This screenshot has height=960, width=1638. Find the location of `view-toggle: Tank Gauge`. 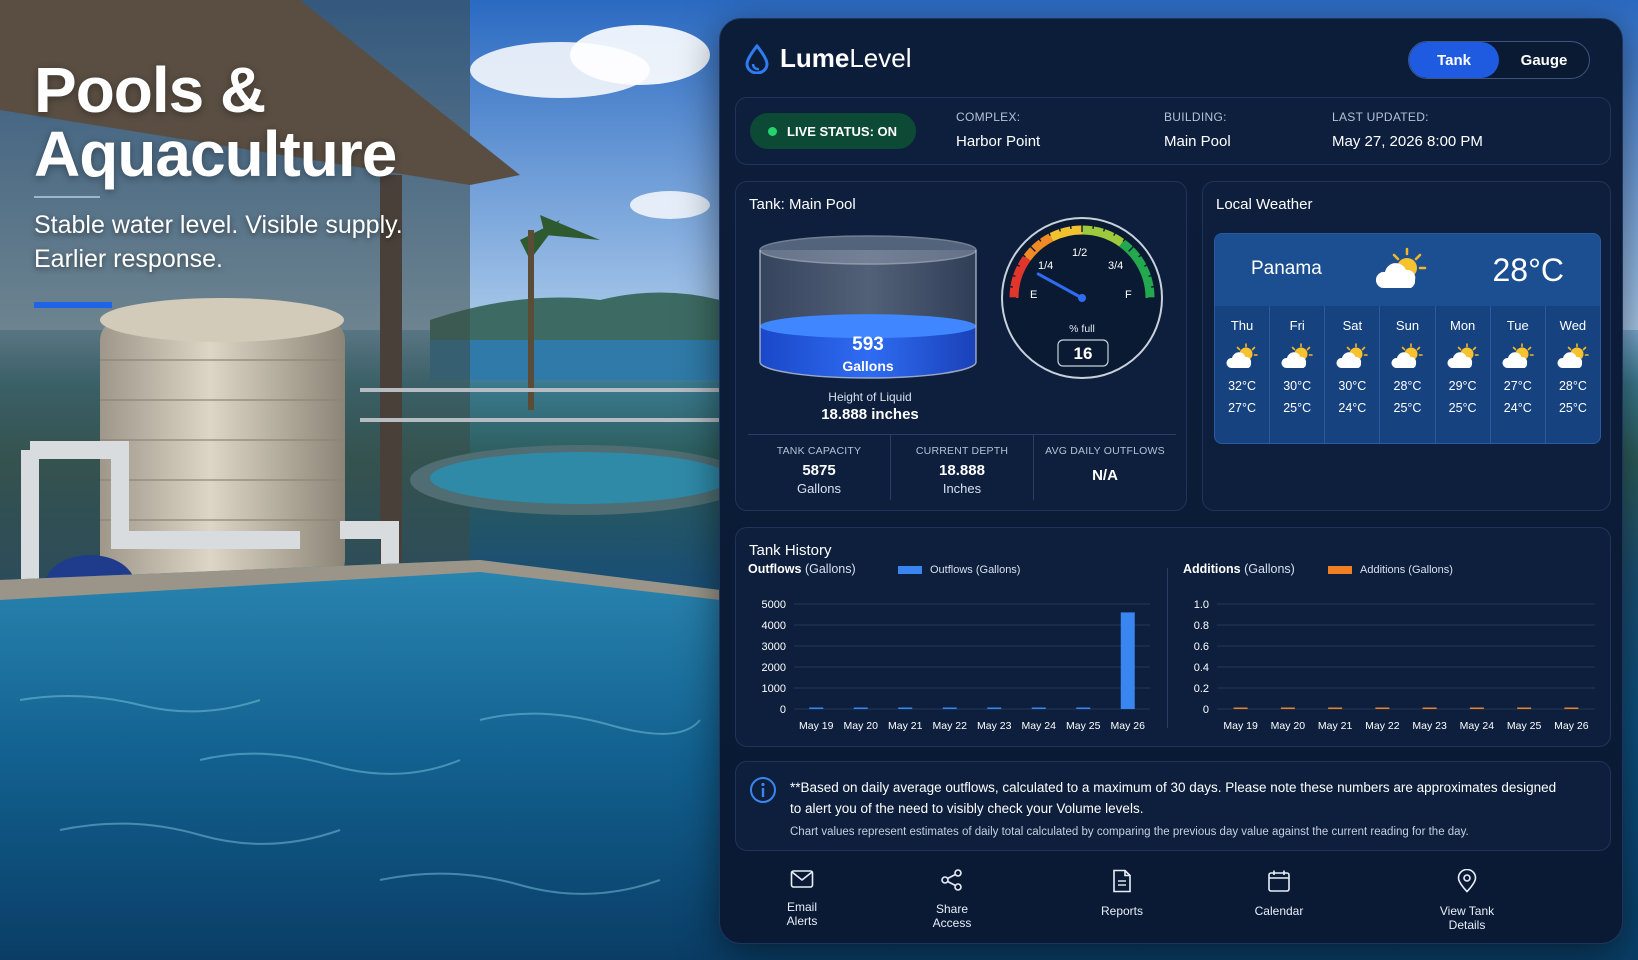

view-toggle: Tank Gauge is located at coordinates (1499, 60).